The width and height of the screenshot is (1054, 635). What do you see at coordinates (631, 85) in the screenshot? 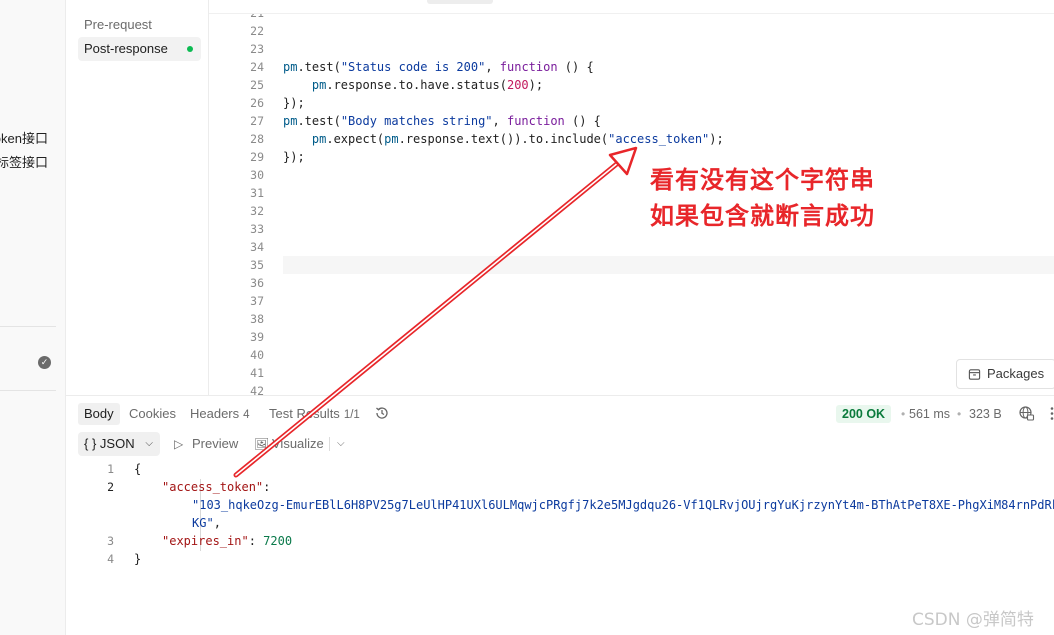
I see `code-line: 25 pm.response.to.have.status(200);` at bounding box center [631, 85].